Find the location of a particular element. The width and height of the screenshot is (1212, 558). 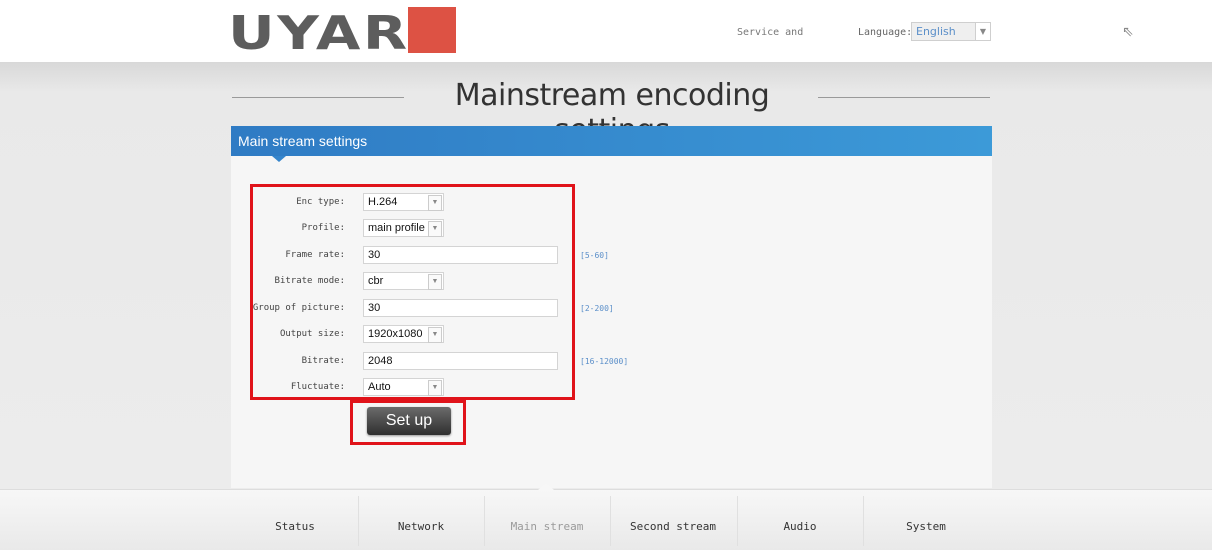

nav-item-system: System is located at coordinates (926, 521).